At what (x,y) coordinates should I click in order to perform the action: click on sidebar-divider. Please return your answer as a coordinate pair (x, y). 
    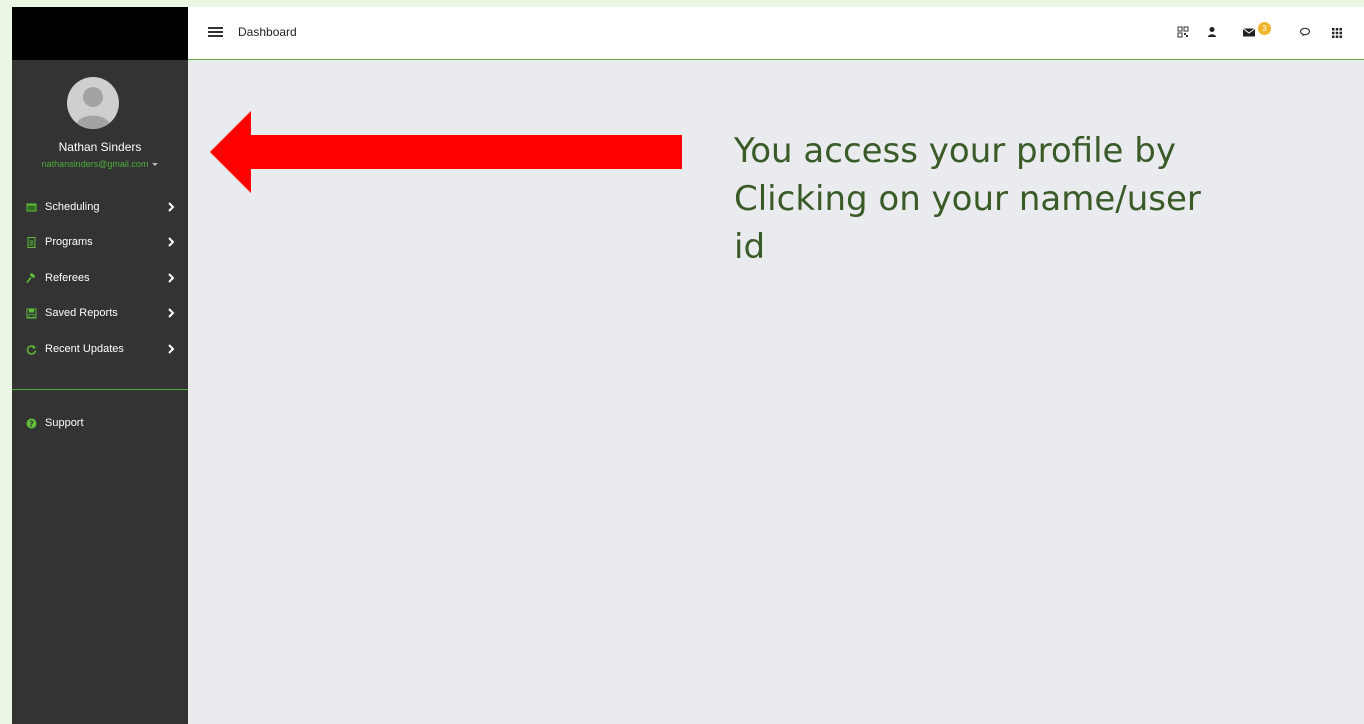
    Looking at the image, I should click on (100, 389).